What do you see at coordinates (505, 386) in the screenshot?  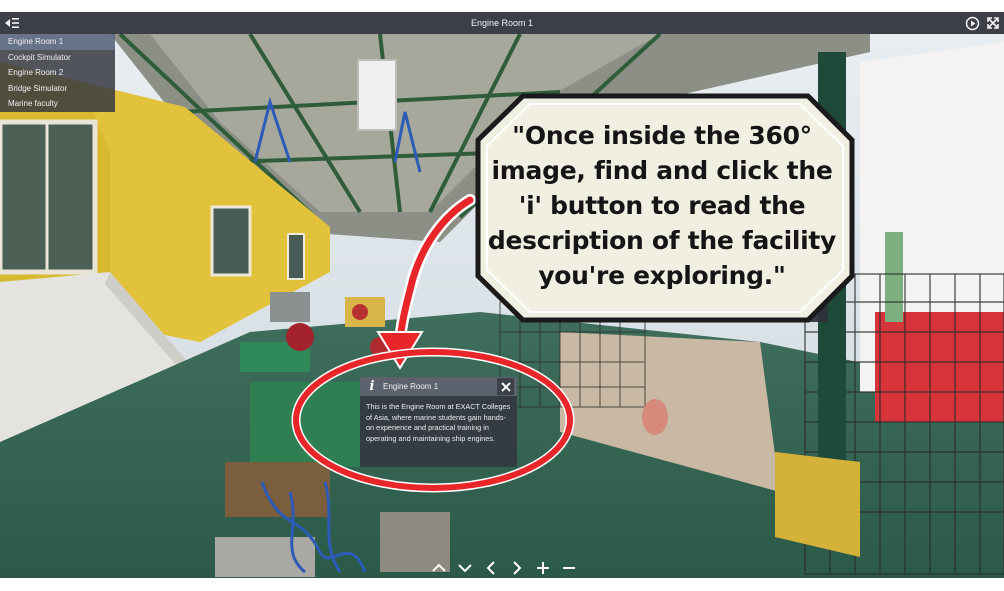 I see `close-icon` at bounding box center [505, 386].